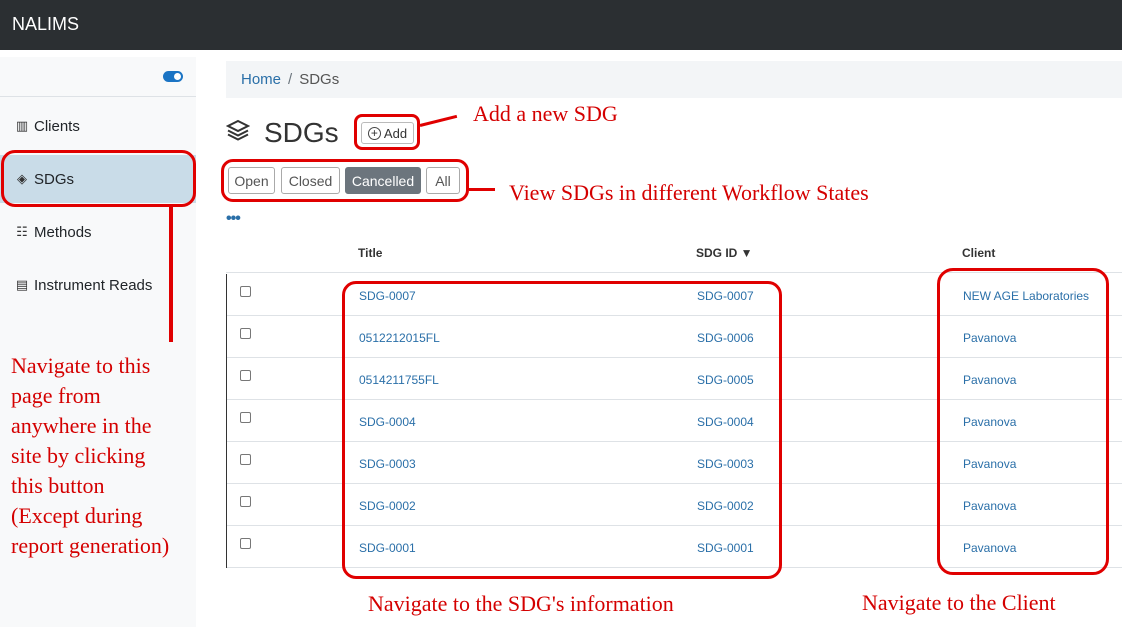  What do you see at coordinates (387, 132) in the screenshot?
I see `annotation-add-box` at bounding box center [387, 132].